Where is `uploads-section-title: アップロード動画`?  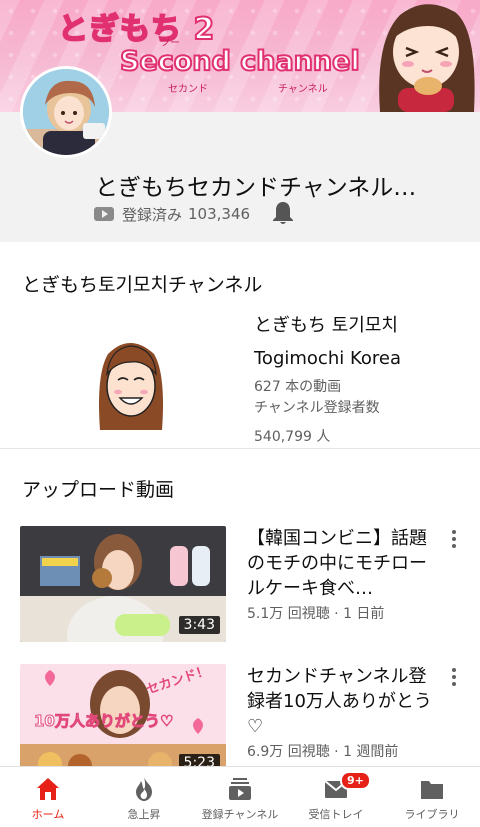 uploads-section-title: アップロード動画 is located at coordinates (98, 490).